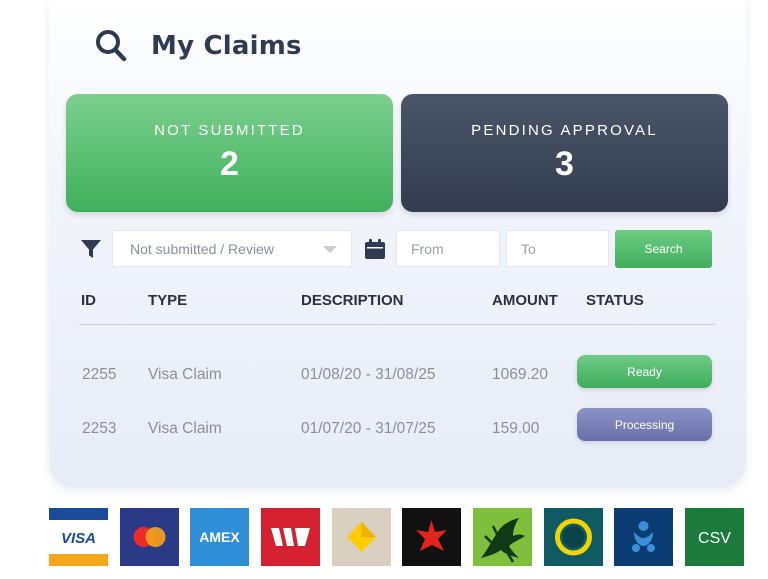 The width and height of the screenshot is (768, 579). I want to click on csv-text: CSV, so click(714, 538).